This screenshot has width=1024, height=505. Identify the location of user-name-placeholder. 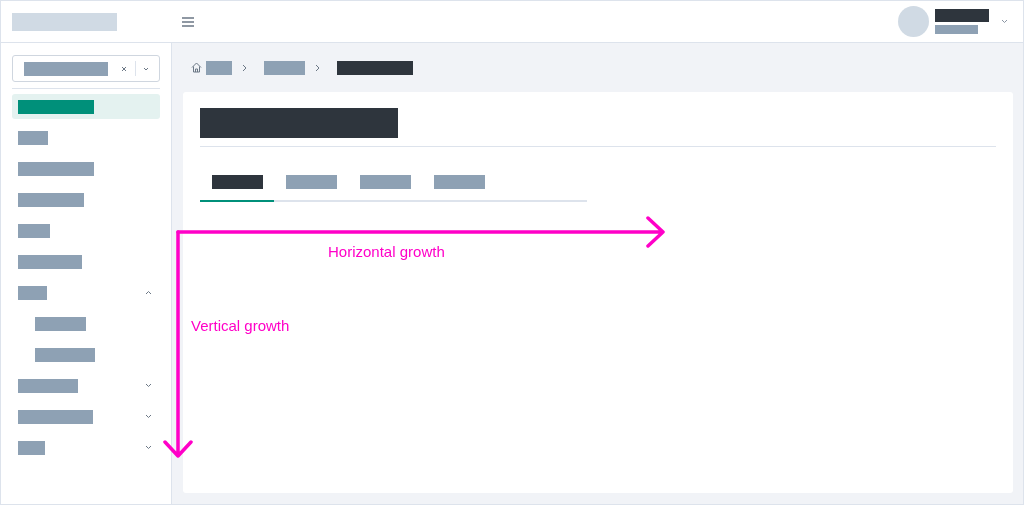
(962, 15).